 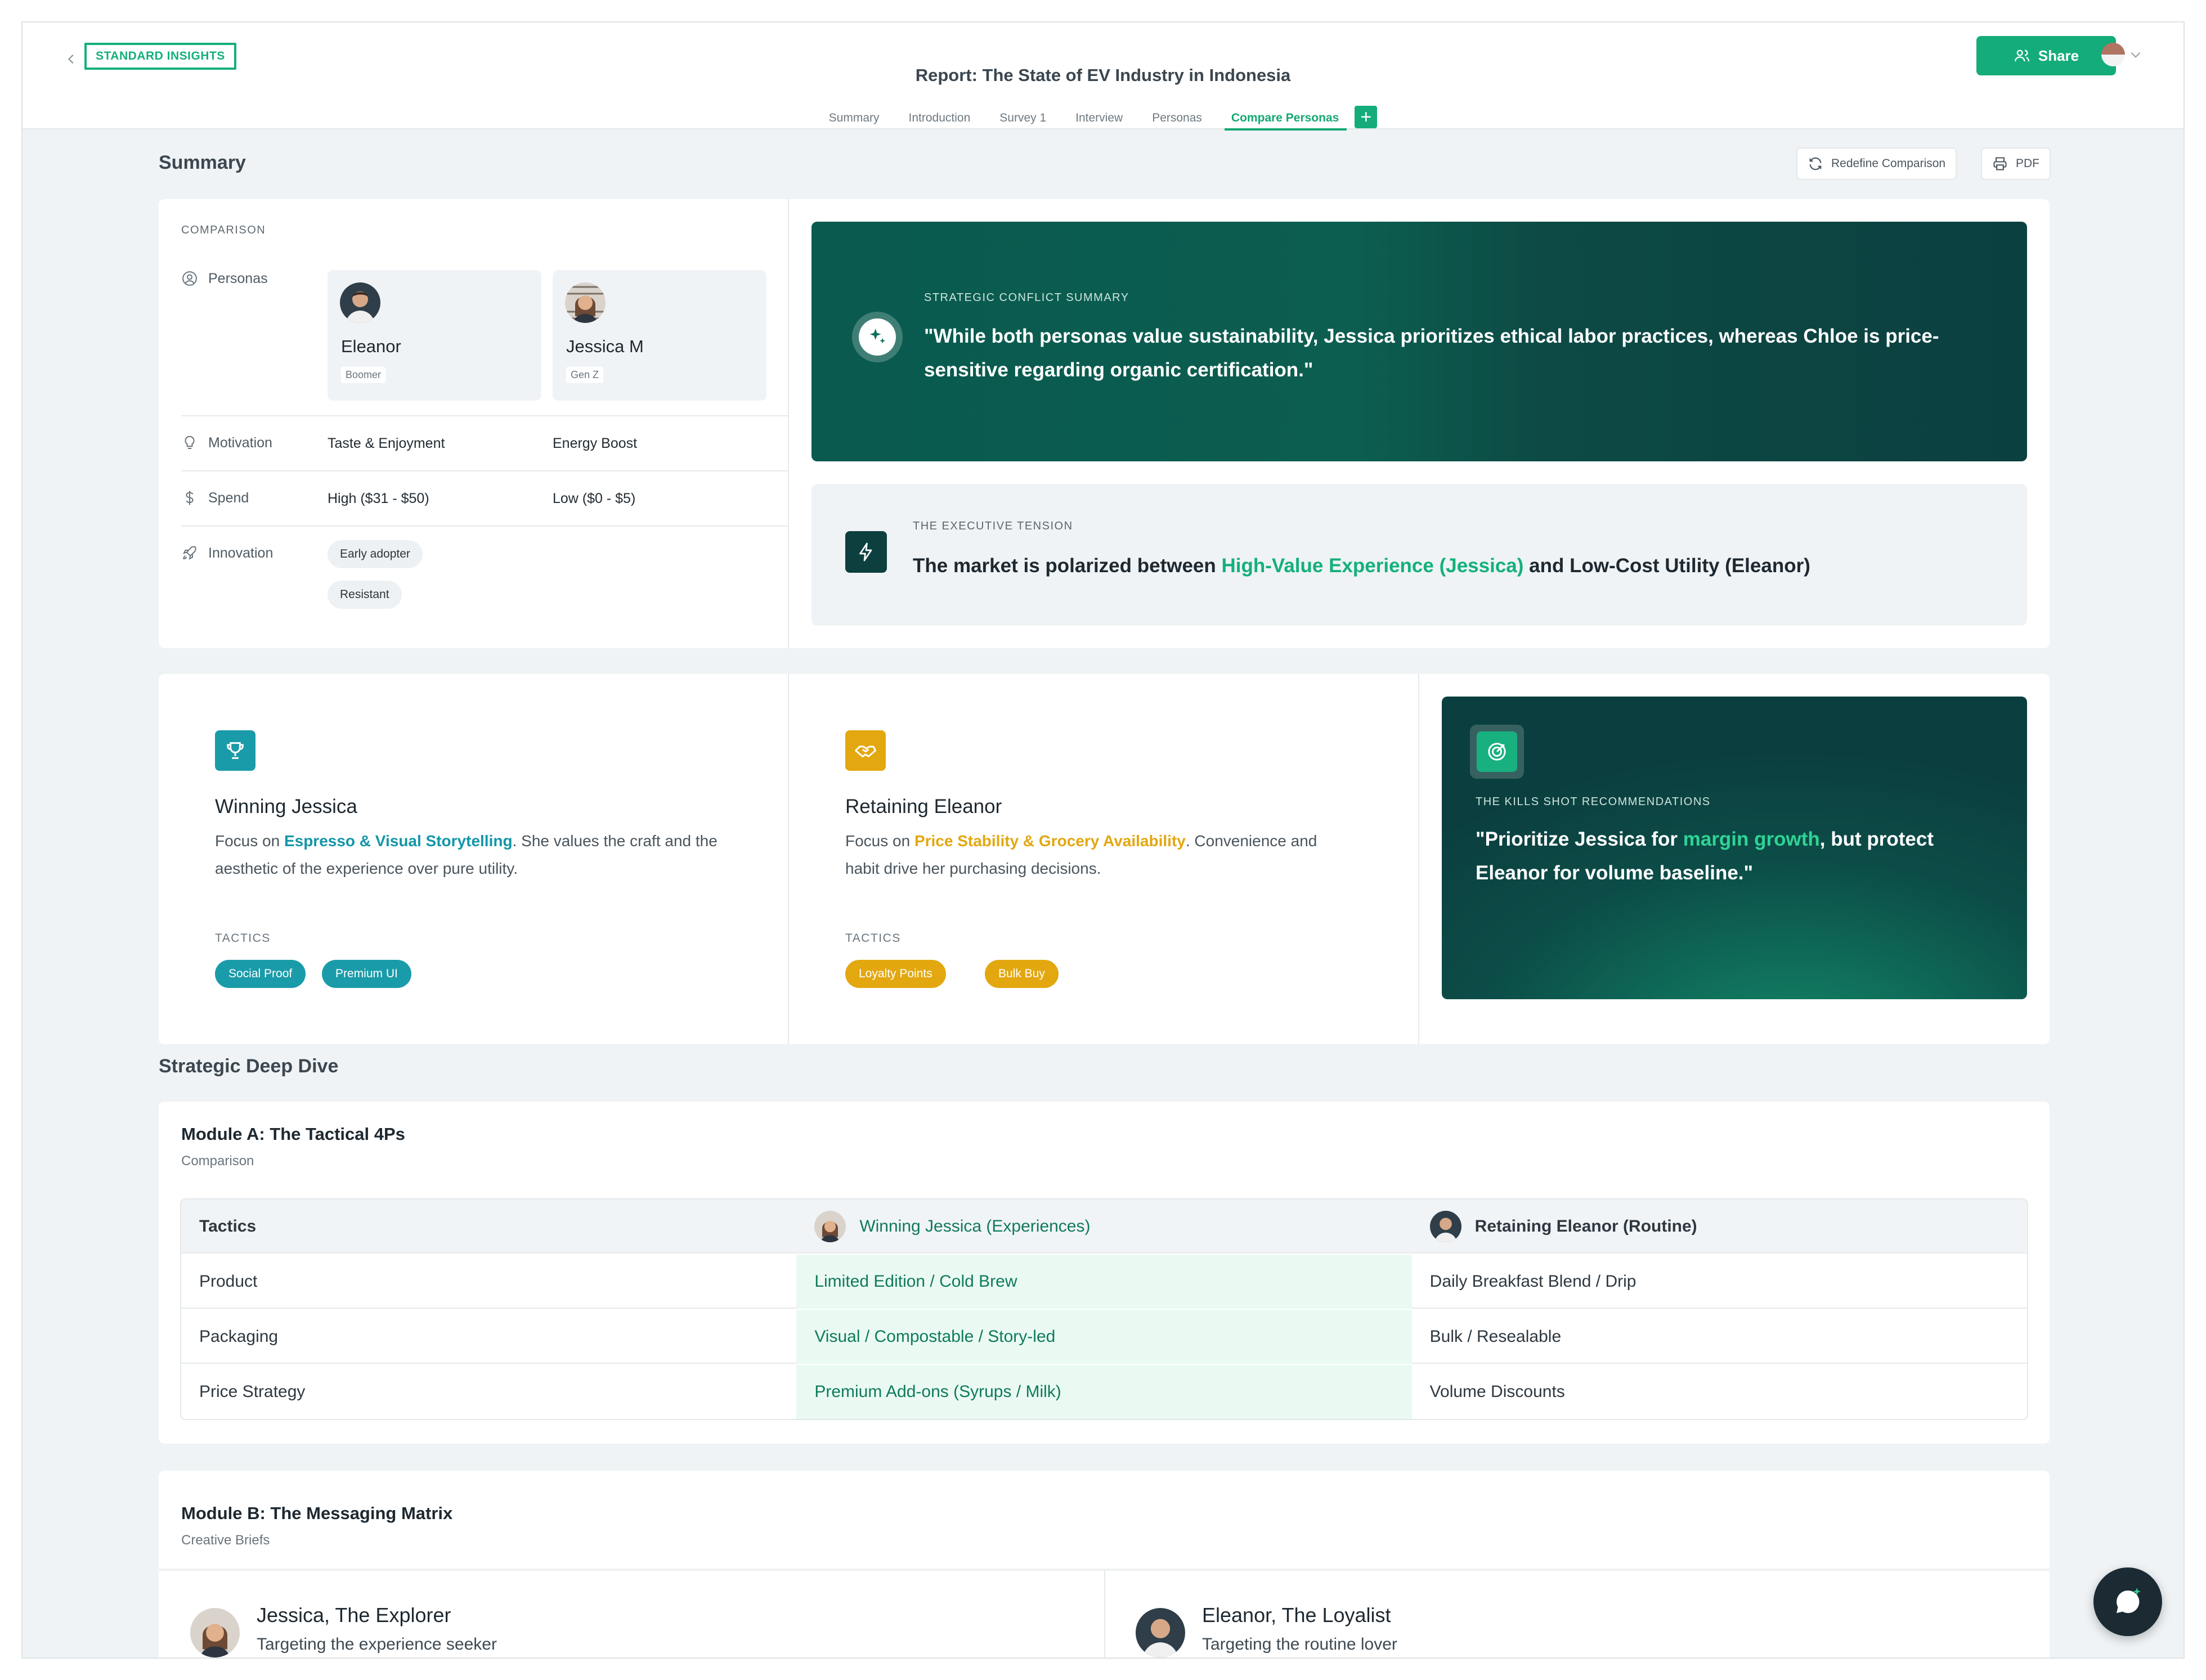 I want to click on chat-assistant-button, so click(x=2128, y=1601).